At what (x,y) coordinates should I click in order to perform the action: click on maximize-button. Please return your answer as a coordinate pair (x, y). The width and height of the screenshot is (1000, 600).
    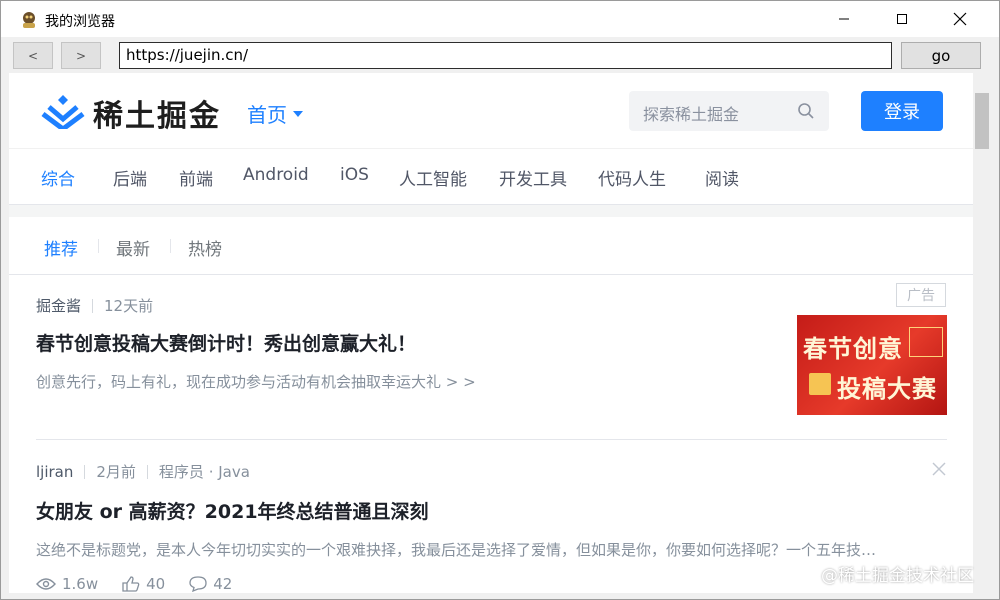
    Looking at the image, I should click on (902, 19).